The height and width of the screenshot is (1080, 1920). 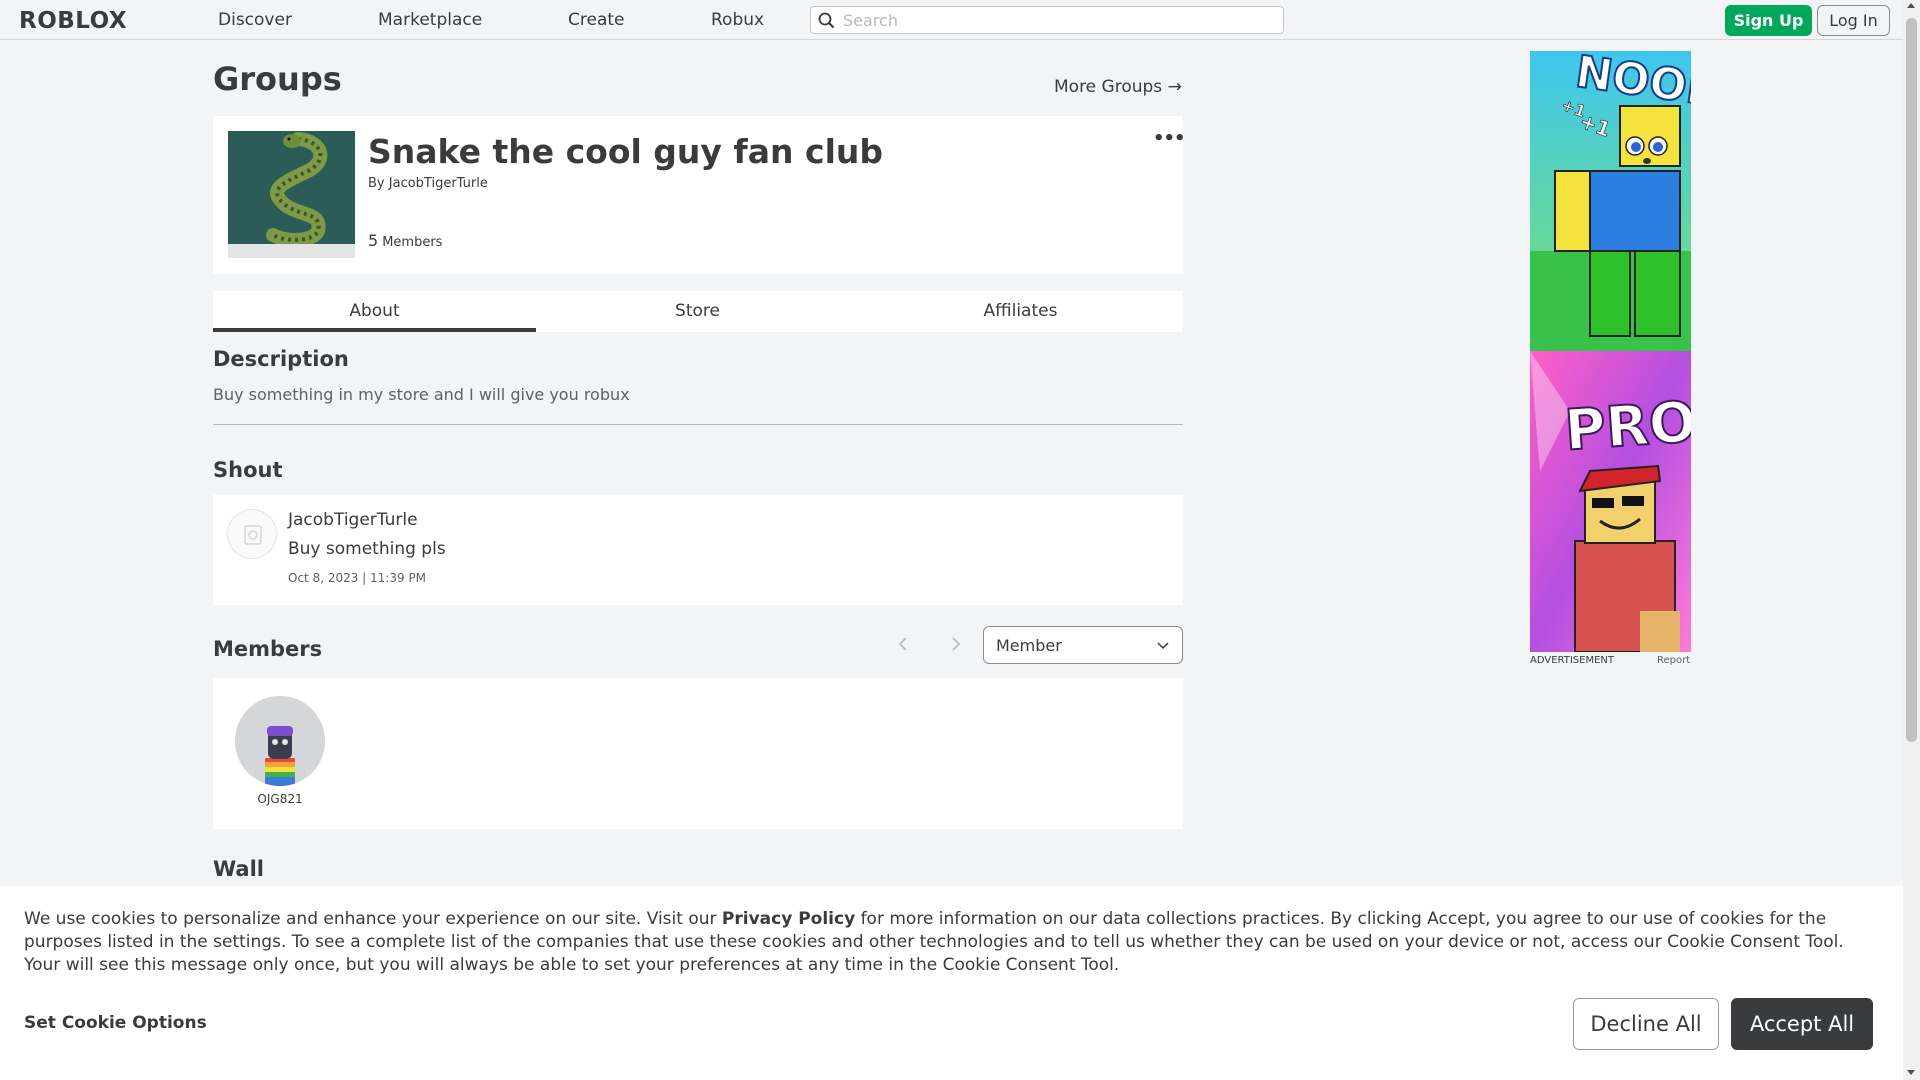 What do you see at coordinates (903, 644) in the screenshot?
I see `chevron-left-icon` at bounding box center [903, 644].